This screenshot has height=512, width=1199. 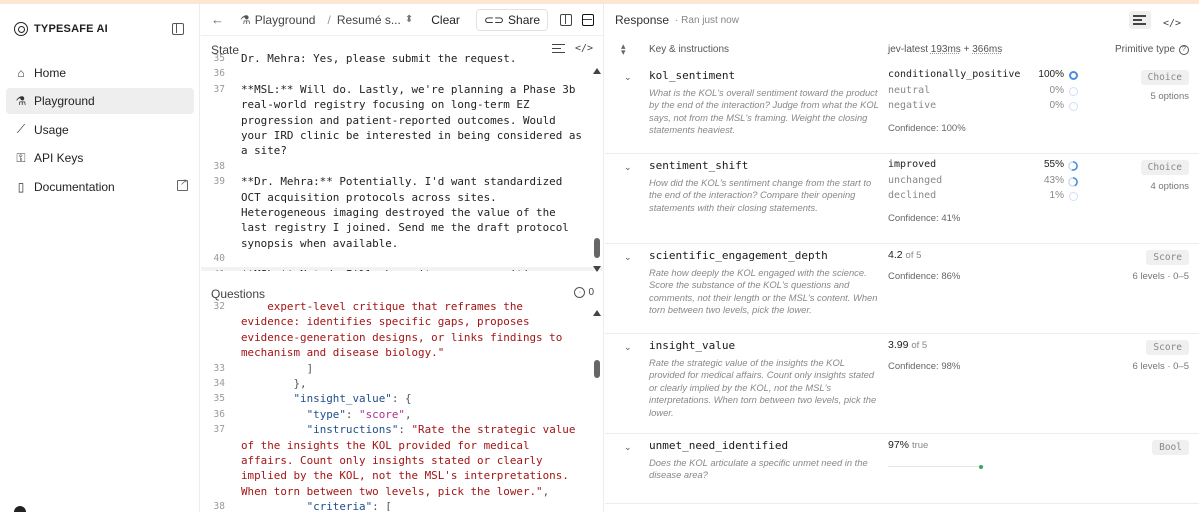 What do you see at coordinates (597, 269) in the screenshot?
I see `scroll-down-icon` at bounding box center [597, 269].